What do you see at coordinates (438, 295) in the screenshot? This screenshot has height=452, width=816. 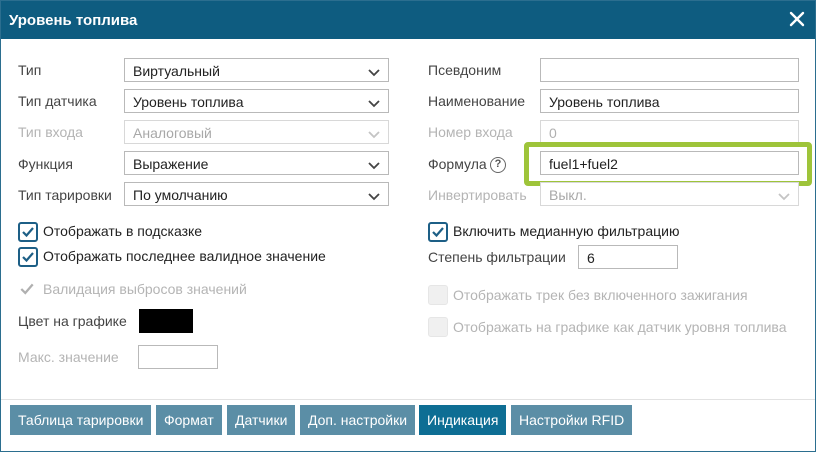 I see `track-without-ignition-checkbox` at bounding box center [438, 295].